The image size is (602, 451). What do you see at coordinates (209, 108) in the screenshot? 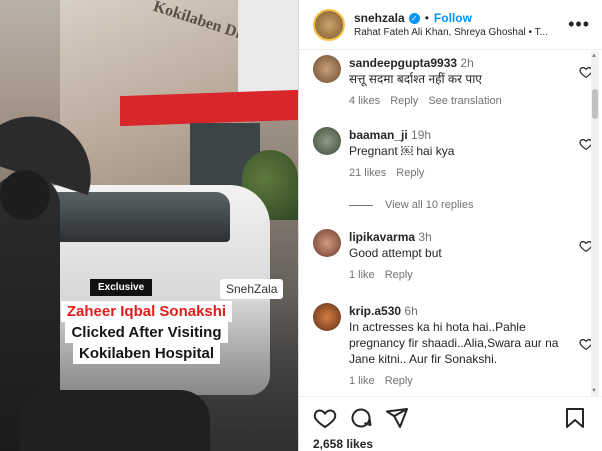
I see `hospital-awning` at bounding box center [209, 108].